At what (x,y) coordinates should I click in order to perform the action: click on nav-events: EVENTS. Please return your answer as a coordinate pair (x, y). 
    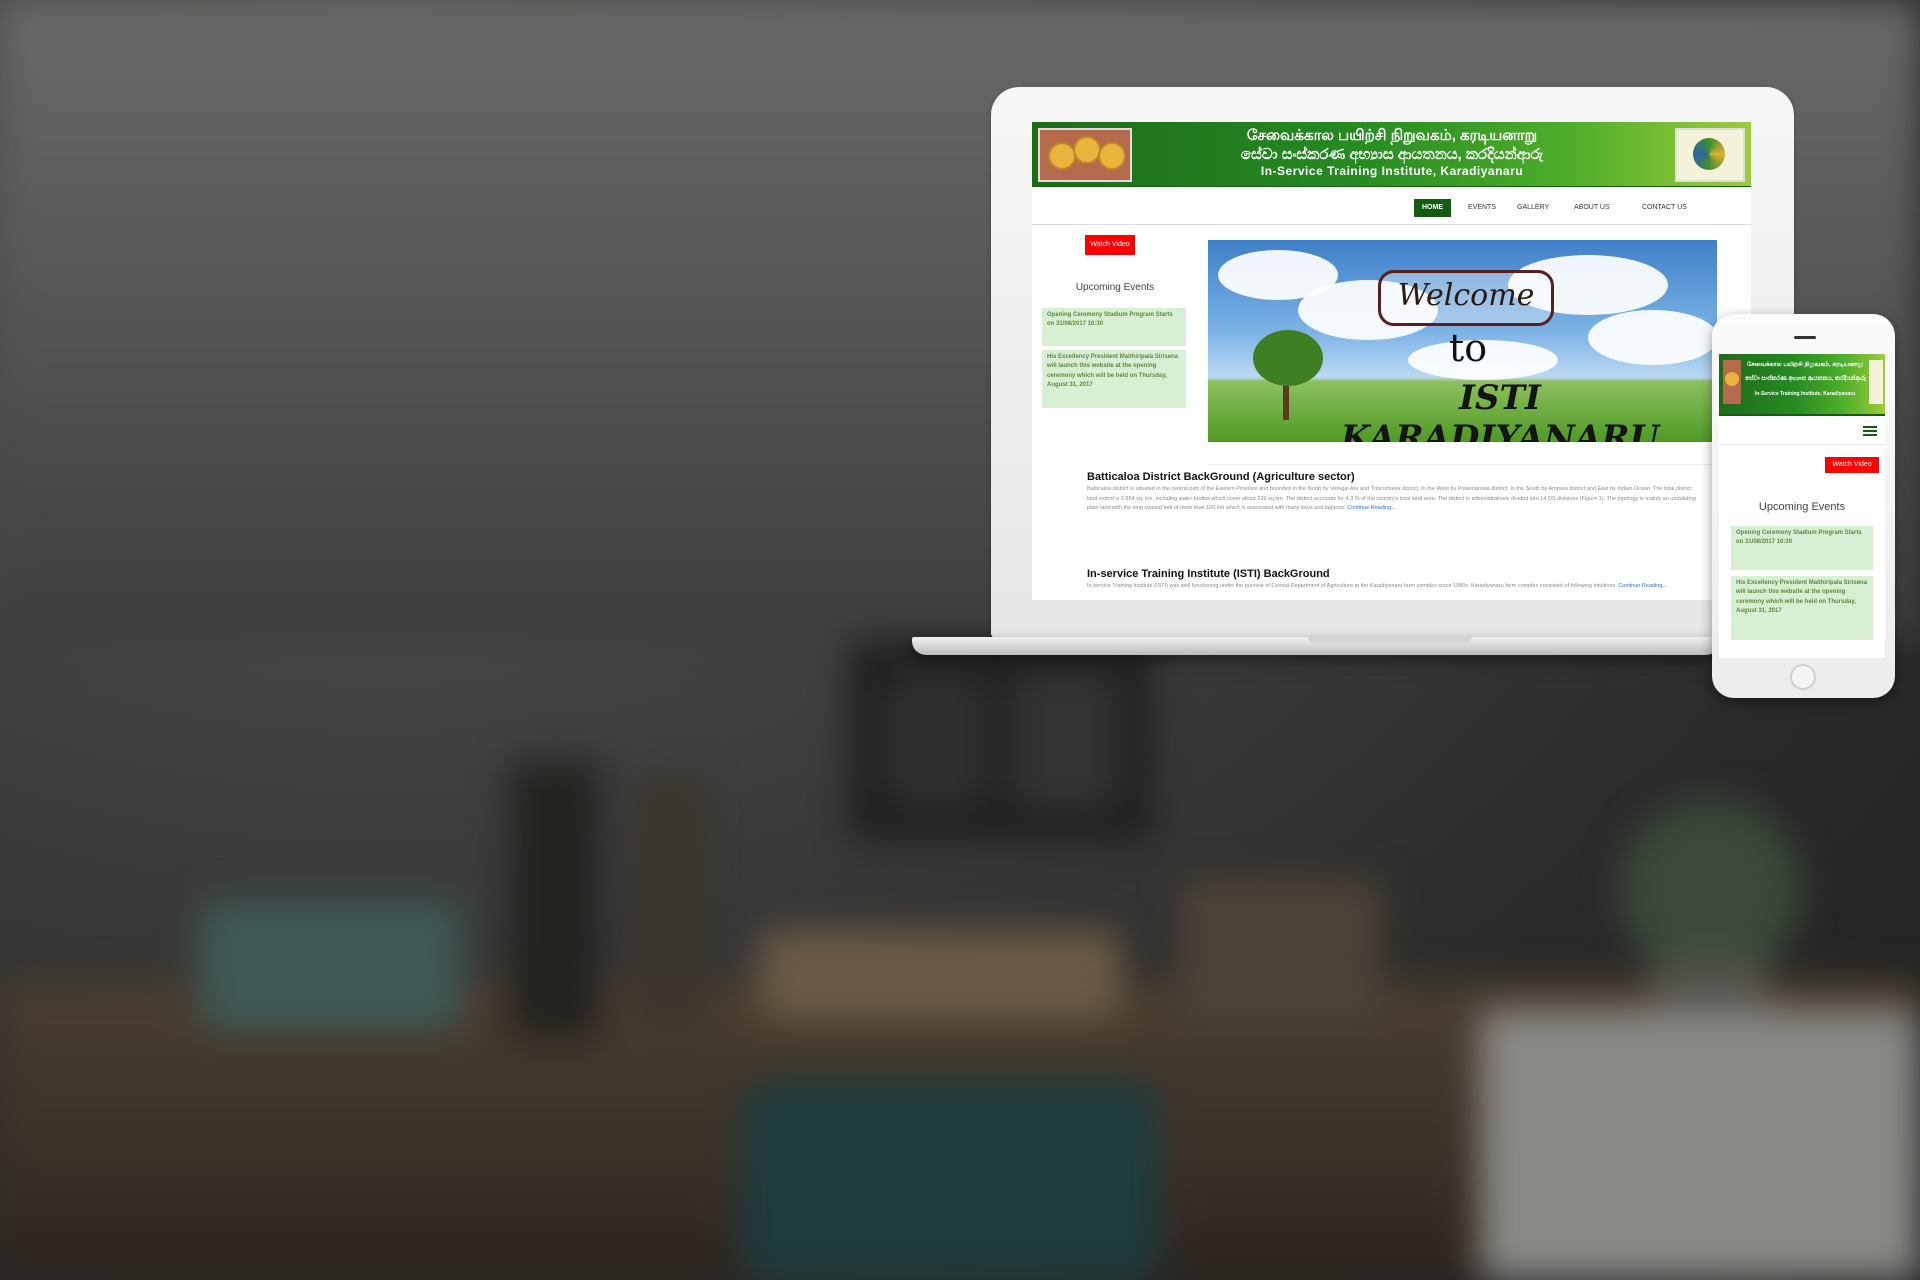
    Looking at the image, I should click on (1482, 208).